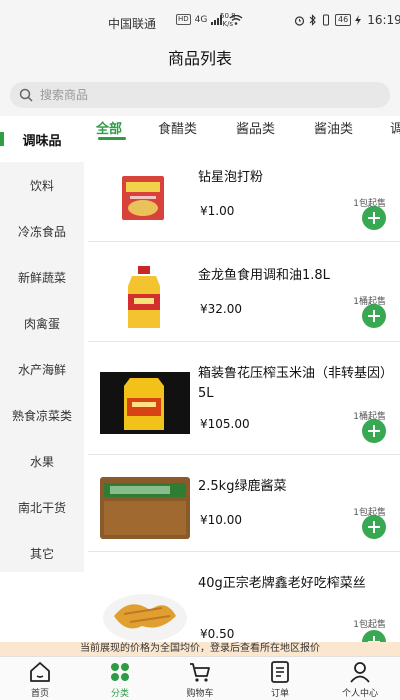 This screenshot has height=700, width=400. I want to click on nav-category: 分类, so click(120, 678).